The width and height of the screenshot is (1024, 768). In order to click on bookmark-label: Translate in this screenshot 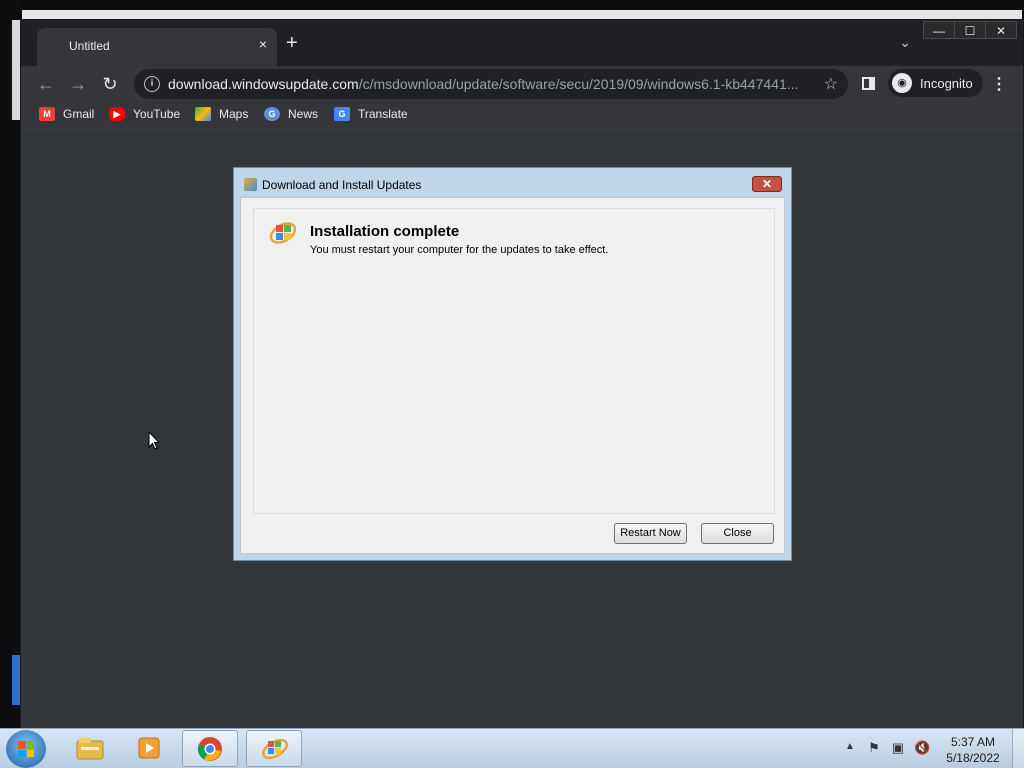, I will do `click(383, 114)`.